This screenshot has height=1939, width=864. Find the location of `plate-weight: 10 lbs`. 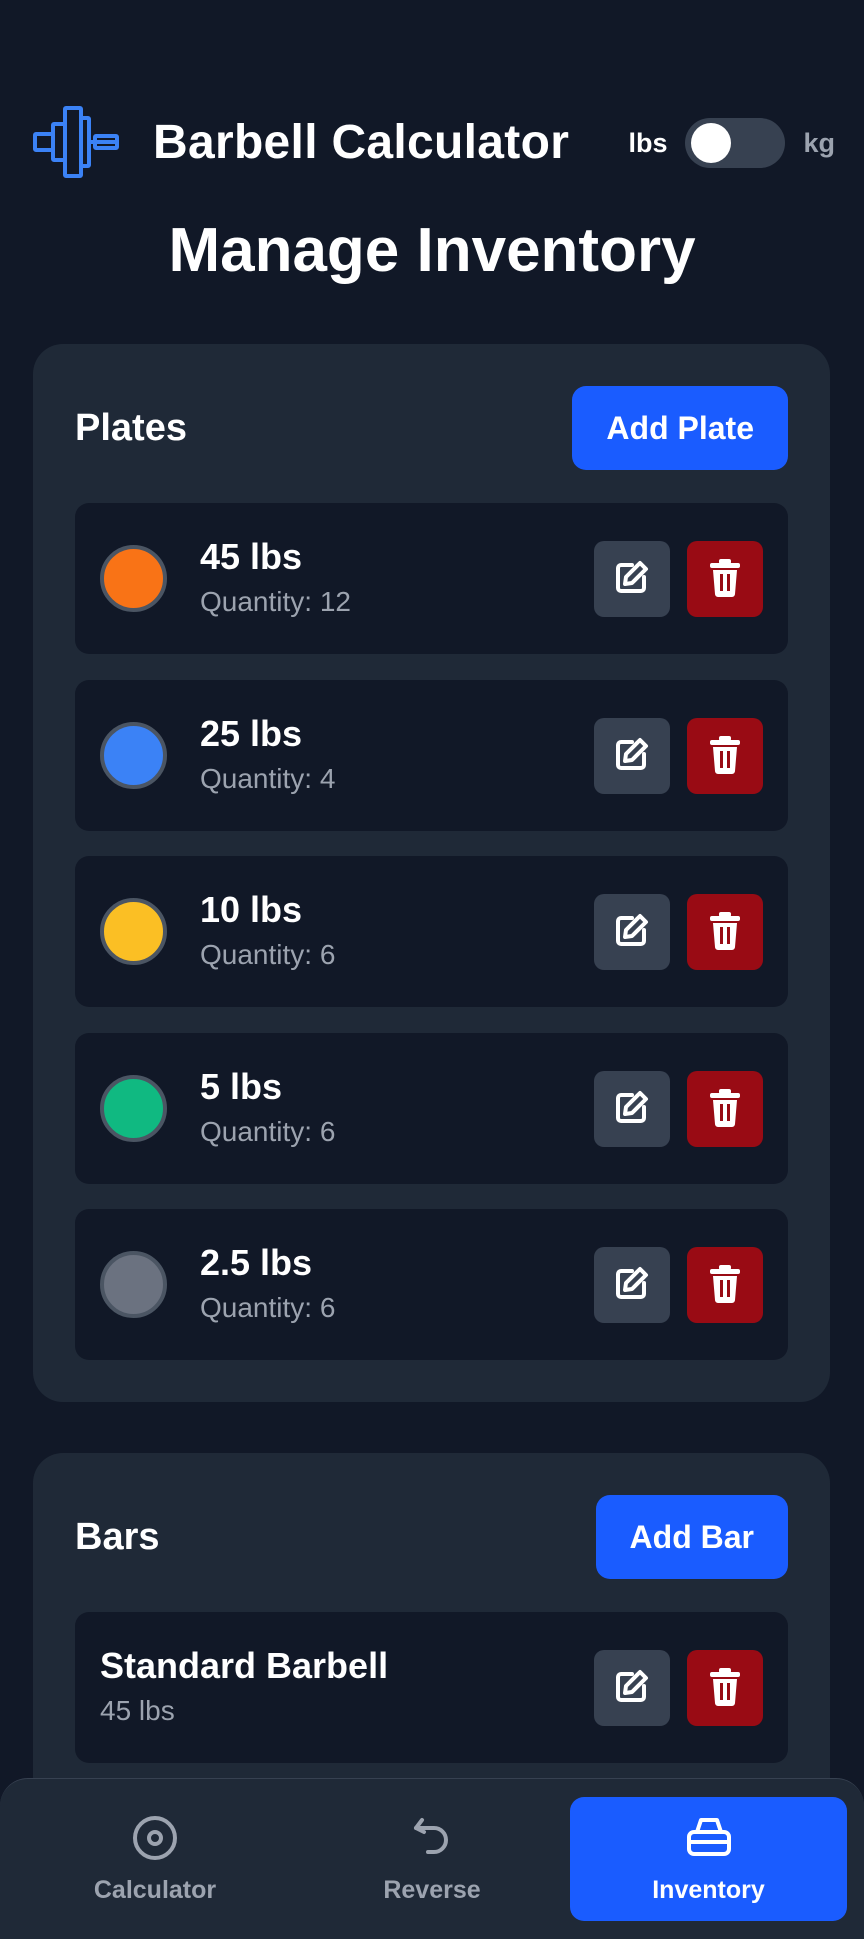

plate-weight: 10 lbs is located at coordinates (251, 909).